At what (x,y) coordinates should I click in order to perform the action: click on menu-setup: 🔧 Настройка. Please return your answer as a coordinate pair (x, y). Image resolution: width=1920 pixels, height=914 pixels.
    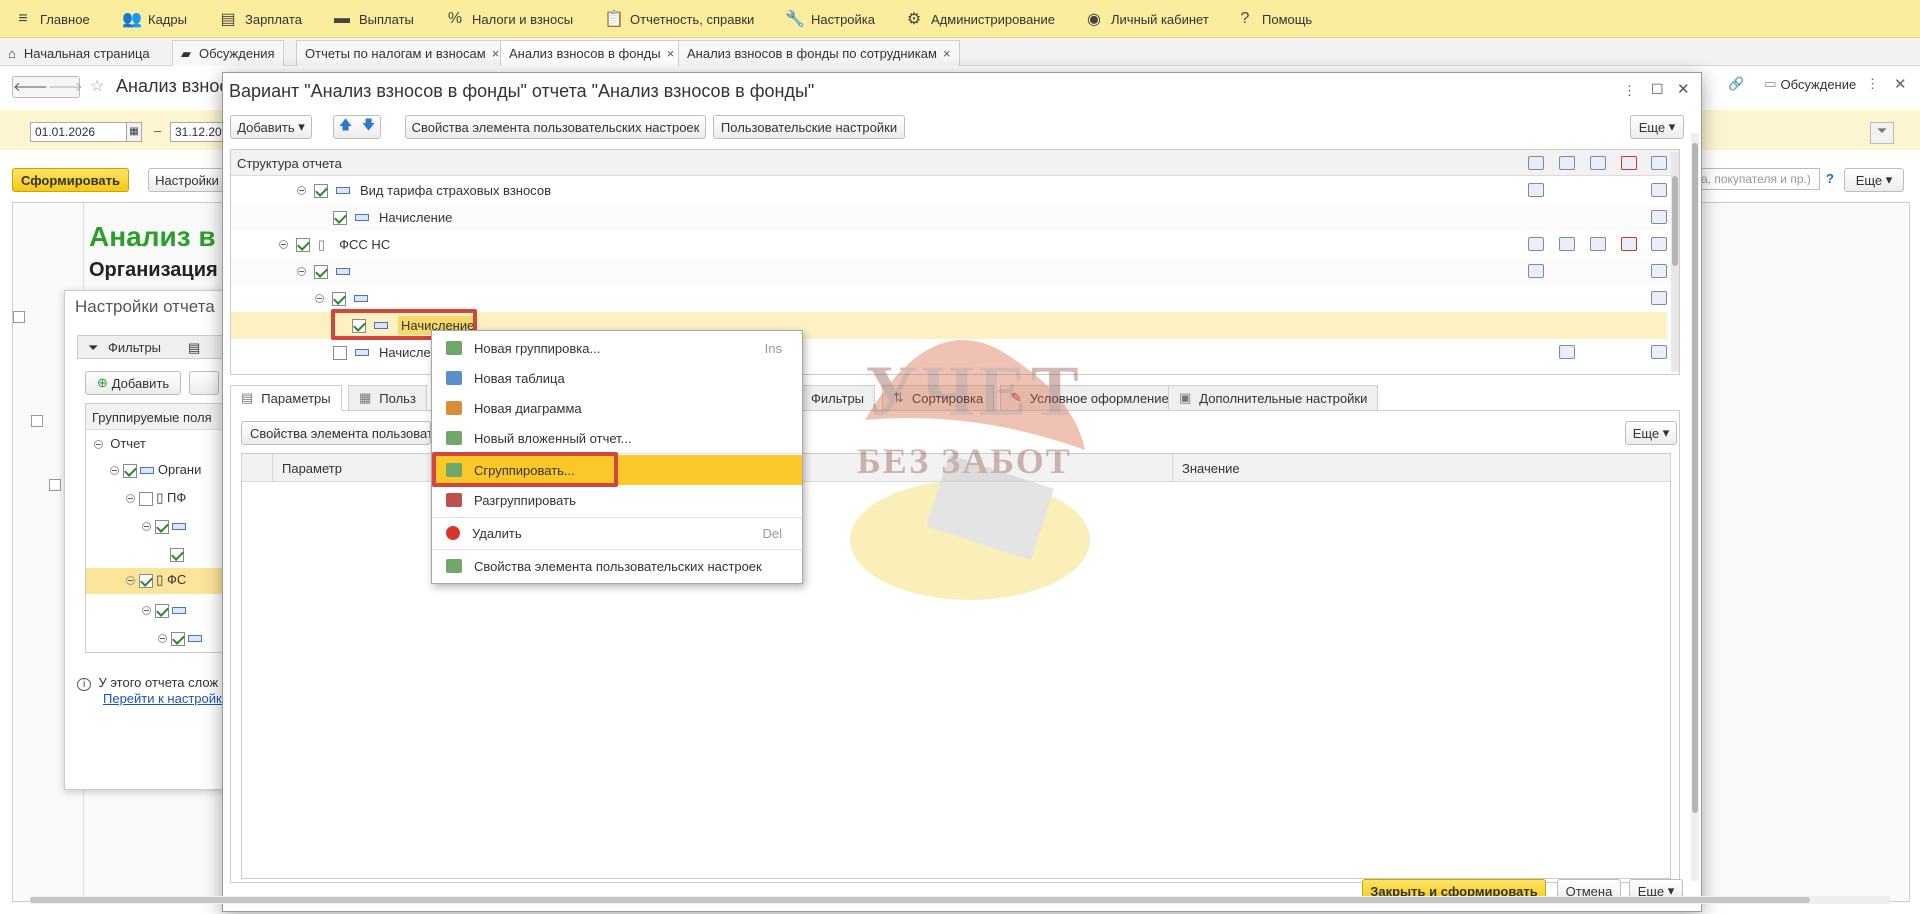
    Looking at the image, I should click on (830, 19).